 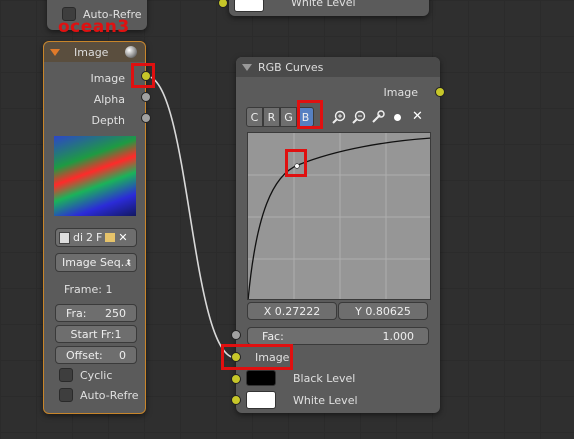 What do you see at coordinates (236, 335) in the screenshot?
I see `fac-input-socket` at bounding box center [236, 335].